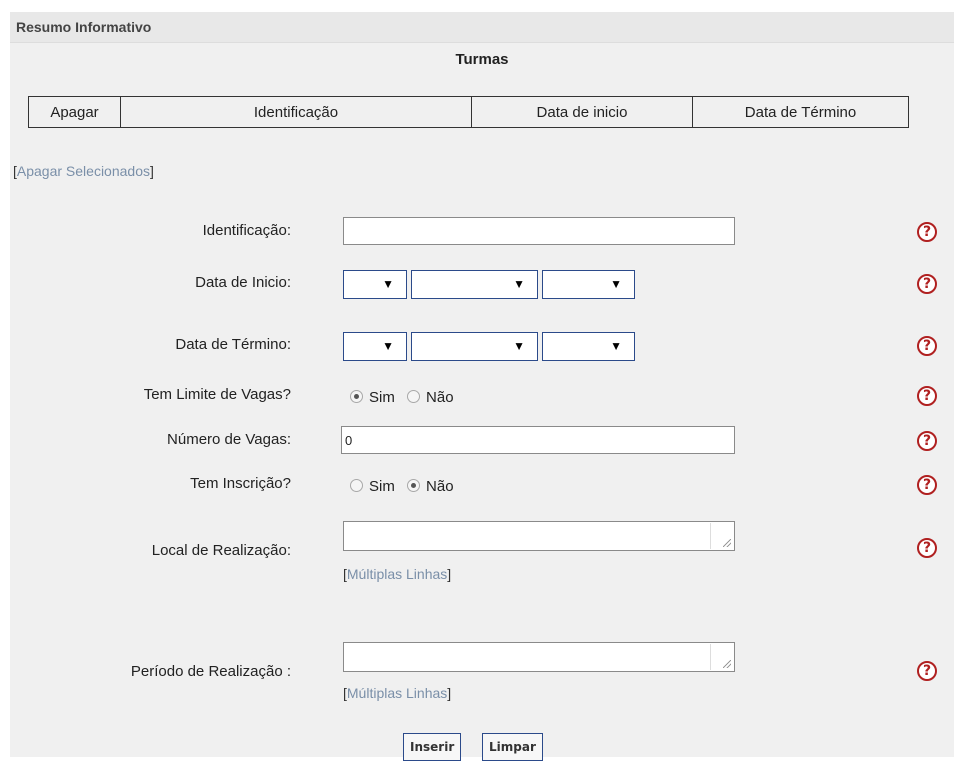 The height and width of the screenshot is (761, 954). I want to click on data-termino-label: Data de Término:, so click(233, 344).